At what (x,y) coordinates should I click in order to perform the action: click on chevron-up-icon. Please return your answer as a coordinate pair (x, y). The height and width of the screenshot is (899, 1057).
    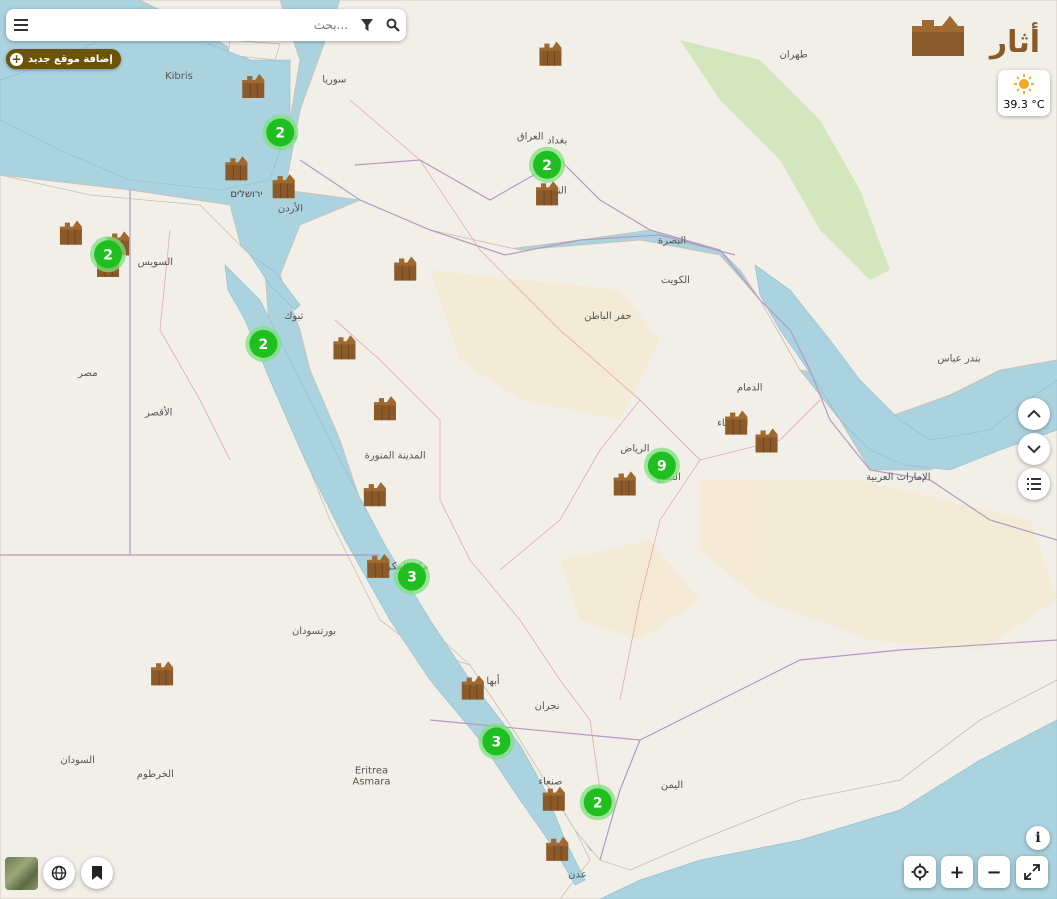
    Looking at the image, I should click on (1034, 413).